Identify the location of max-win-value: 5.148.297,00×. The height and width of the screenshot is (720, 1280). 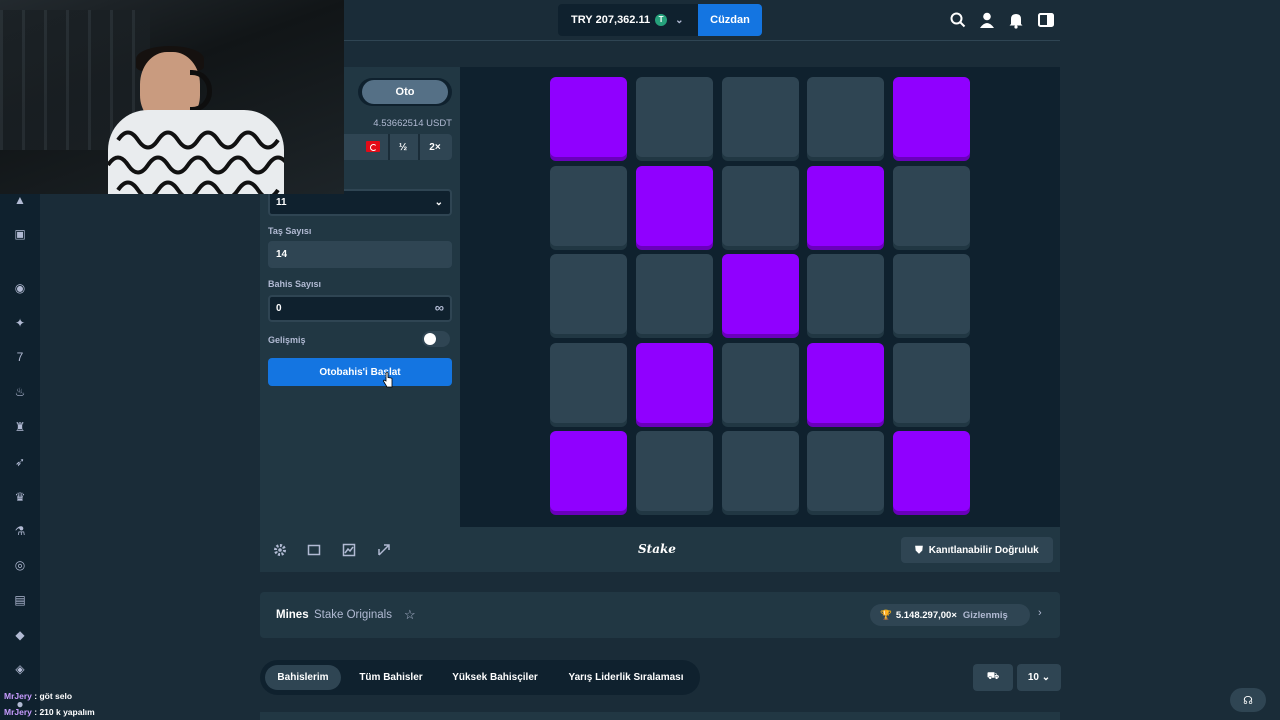
(926, 615).